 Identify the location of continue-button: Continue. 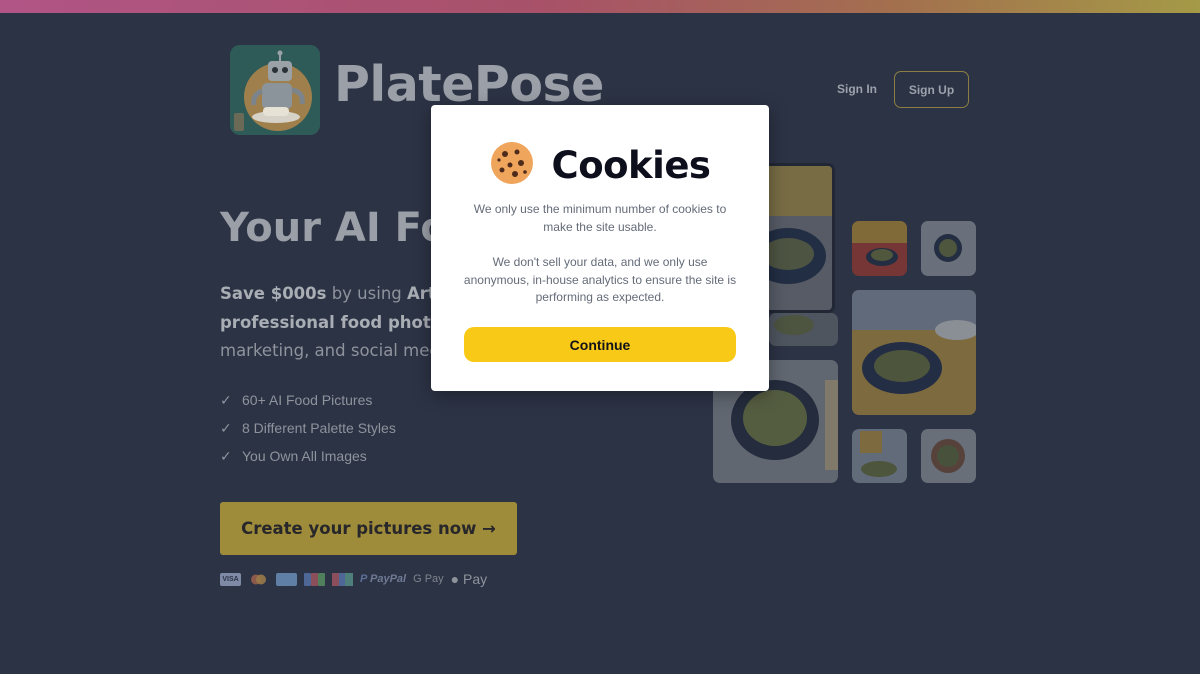
(600, 344).